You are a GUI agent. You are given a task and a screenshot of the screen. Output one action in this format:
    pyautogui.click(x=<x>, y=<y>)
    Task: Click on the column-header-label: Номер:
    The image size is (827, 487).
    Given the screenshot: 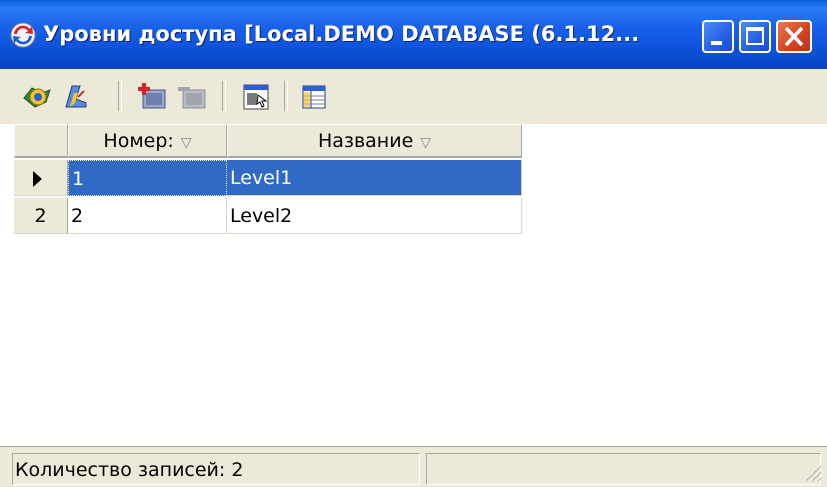 What is the action you would take?
    pyautogui.click(x=138, y=141)
    